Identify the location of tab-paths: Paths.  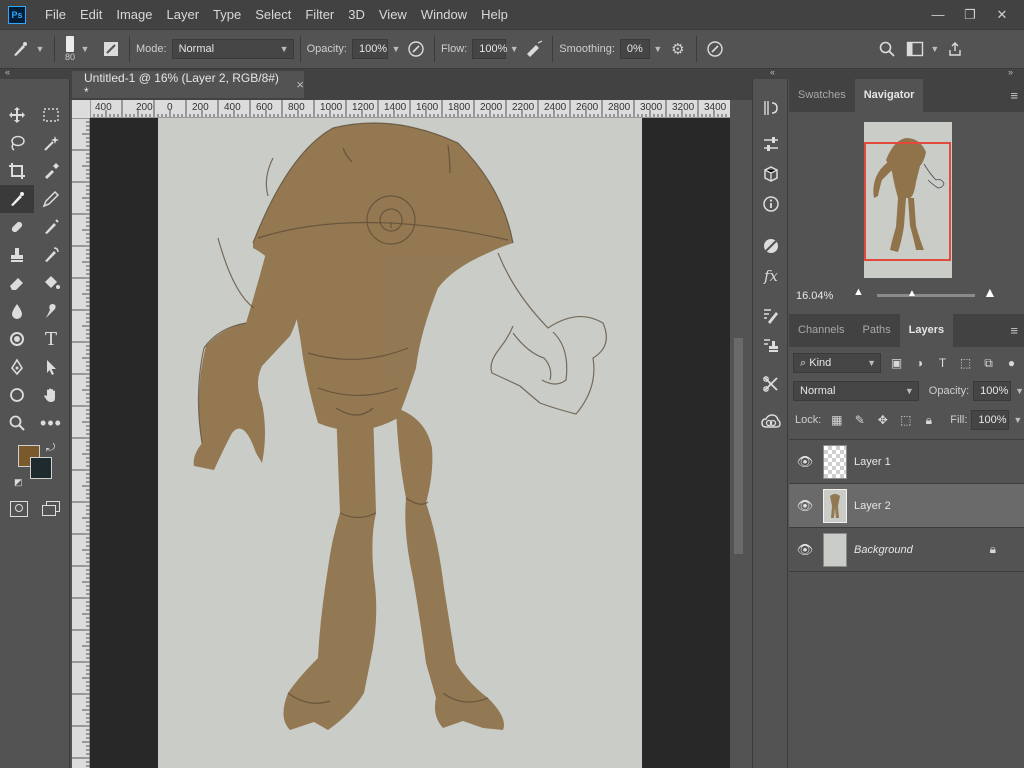
(876, 330).